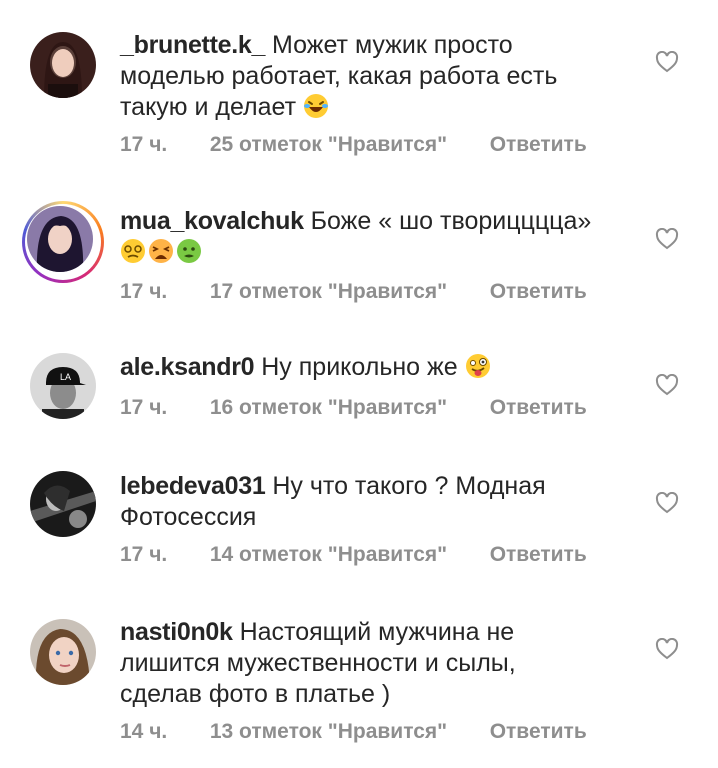  I want to click on comment-meta: 17 ч. 25 отметок "Нравится" Ответить, so click(353, 145).